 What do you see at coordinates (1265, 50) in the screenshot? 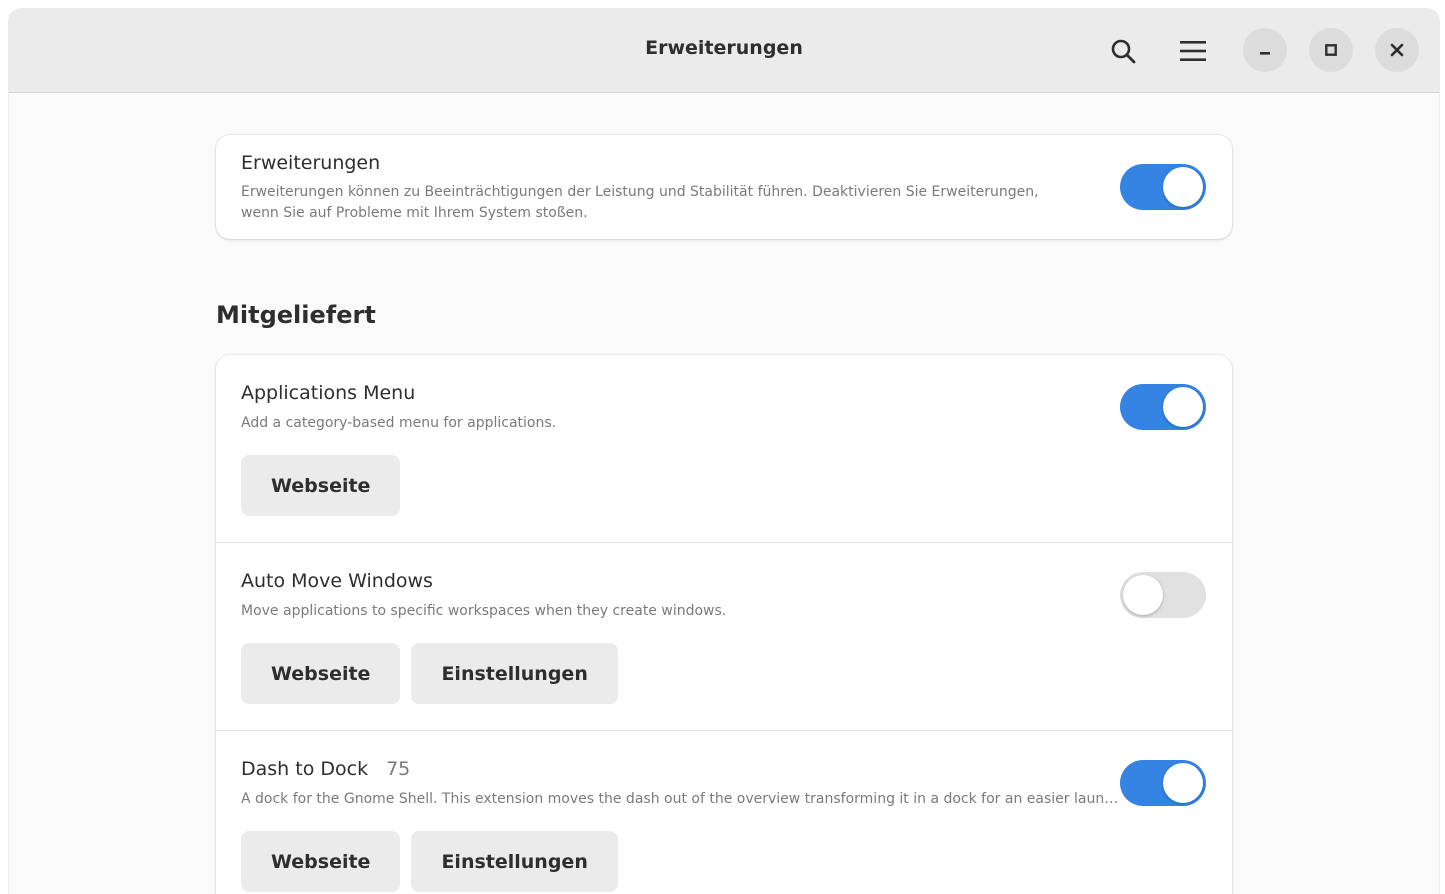
I see `minimize-button` at bounding box center [1265, 50].